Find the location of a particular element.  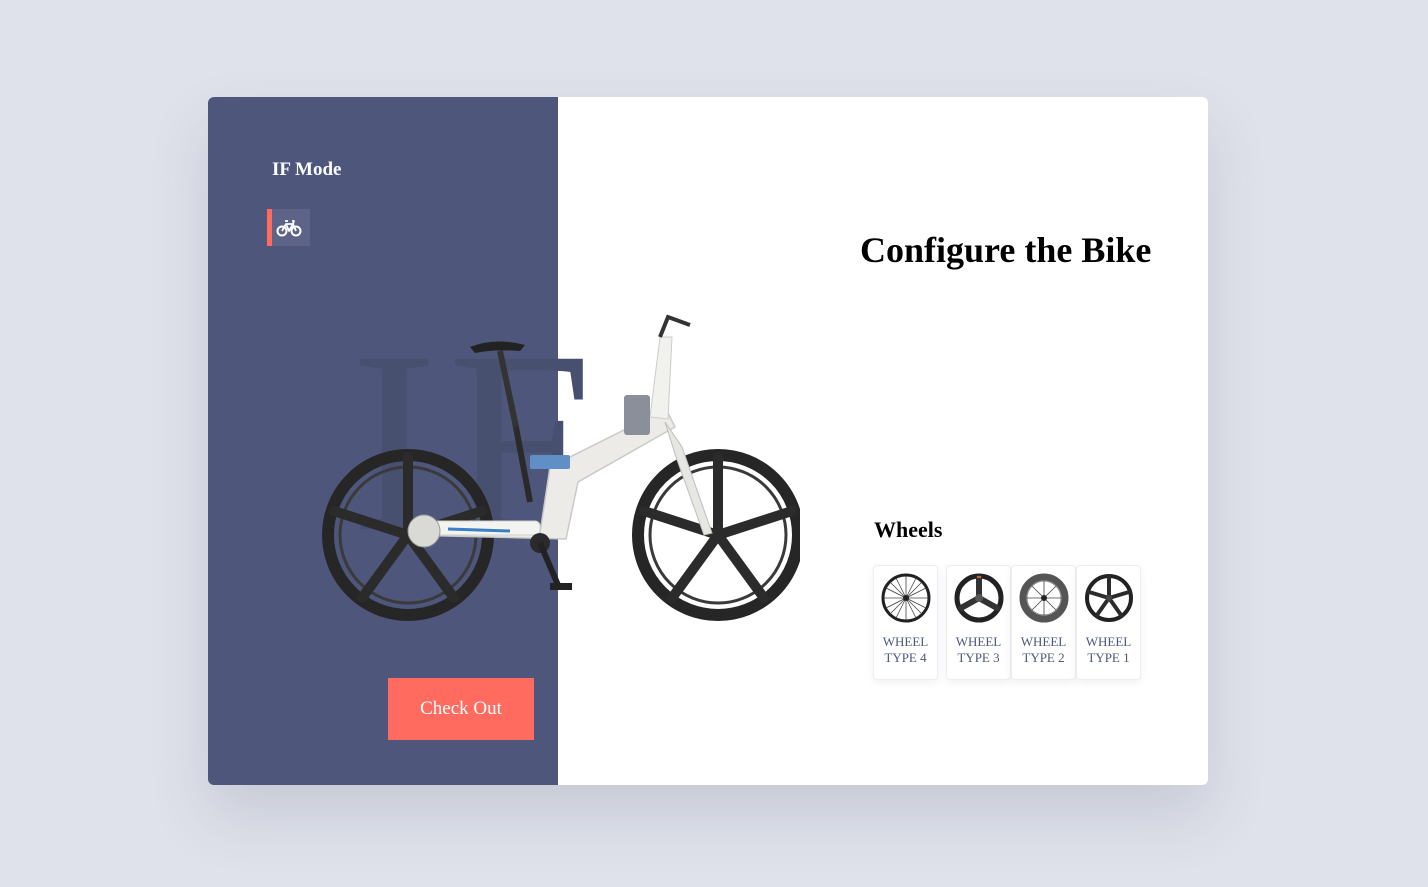

brand-title: IF Mode is located at coordinates (307, 169).